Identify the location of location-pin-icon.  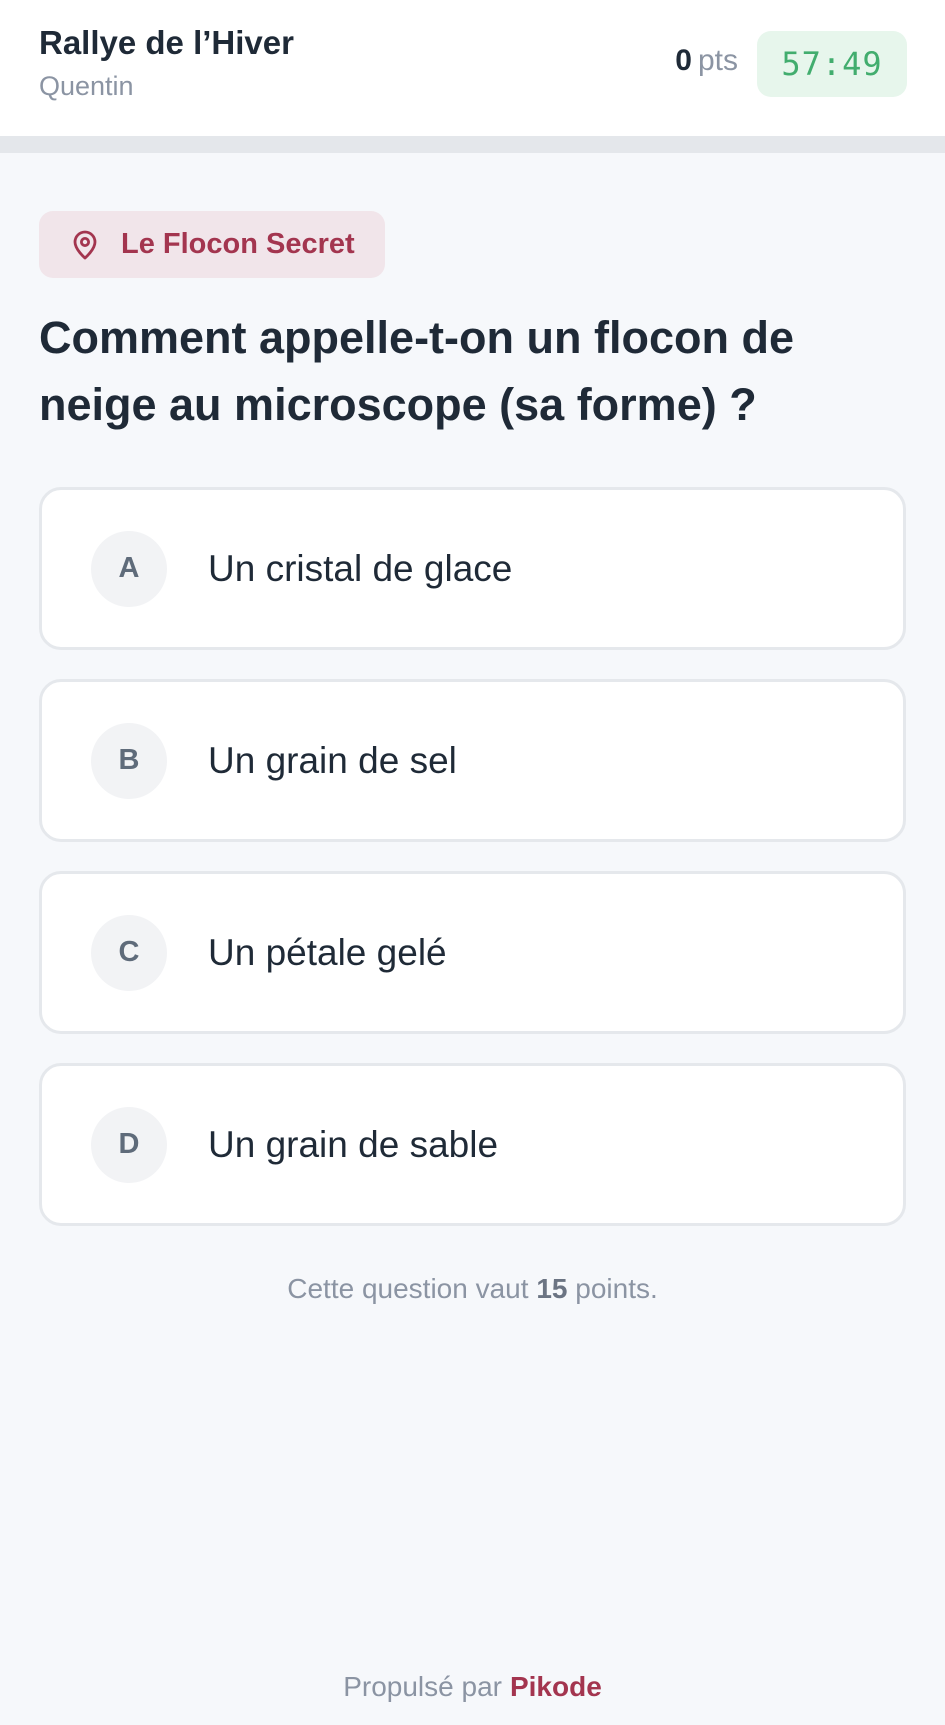
(85, 245).